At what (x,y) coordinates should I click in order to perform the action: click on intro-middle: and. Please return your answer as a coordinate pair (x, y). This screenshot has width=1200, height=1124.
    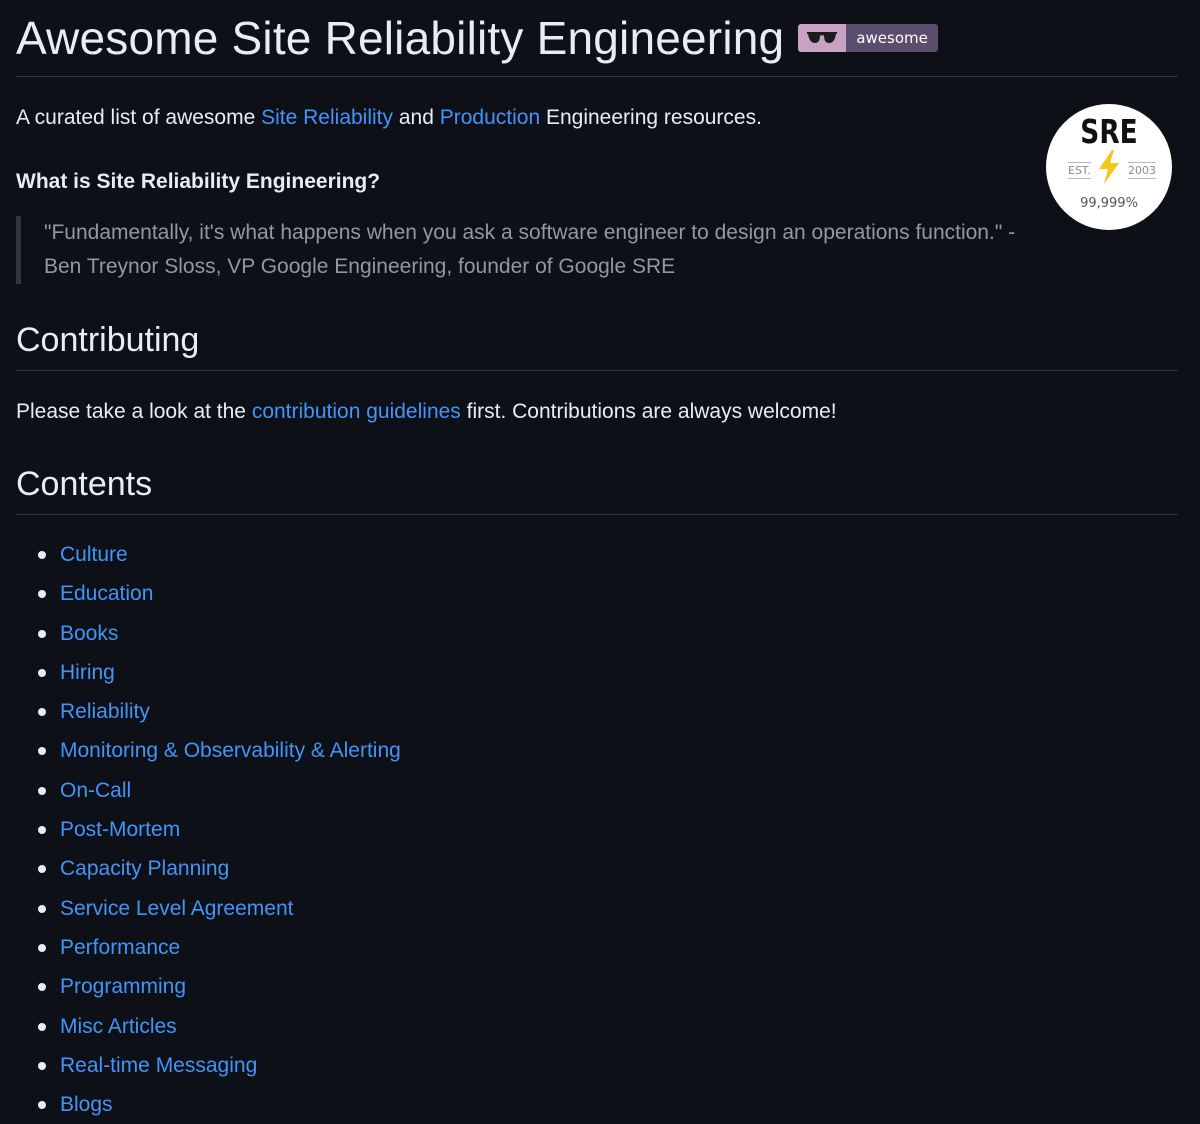
    Looking at the image, I should click on (416, 117).